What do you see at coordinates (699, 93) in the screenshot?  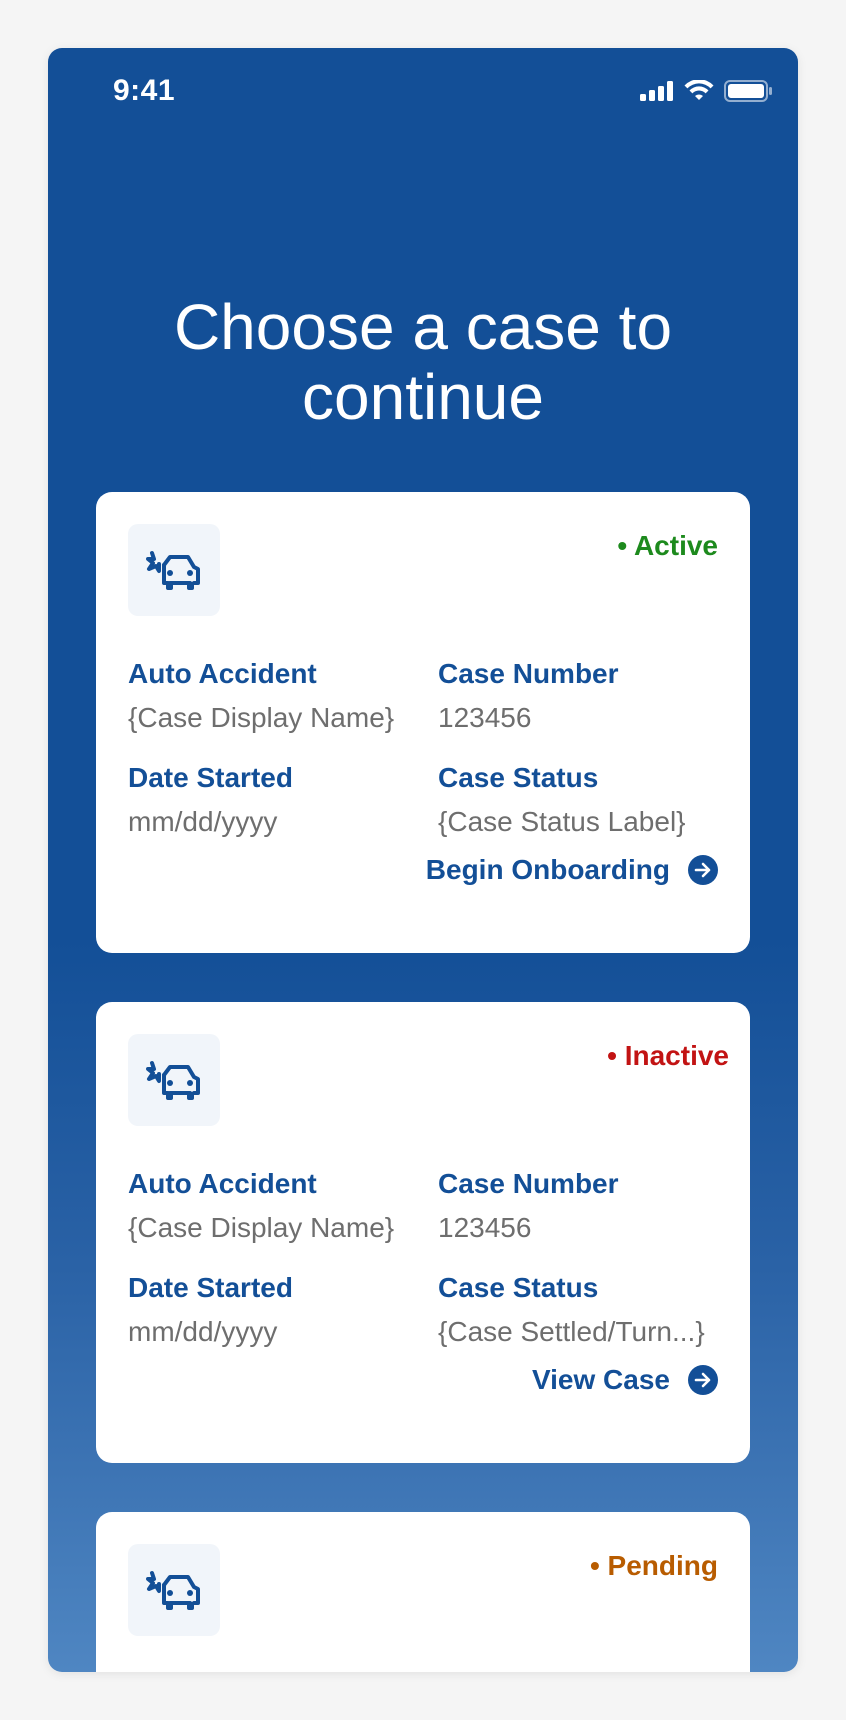 I see `wifi-icon` at bounding box center [699, 93].